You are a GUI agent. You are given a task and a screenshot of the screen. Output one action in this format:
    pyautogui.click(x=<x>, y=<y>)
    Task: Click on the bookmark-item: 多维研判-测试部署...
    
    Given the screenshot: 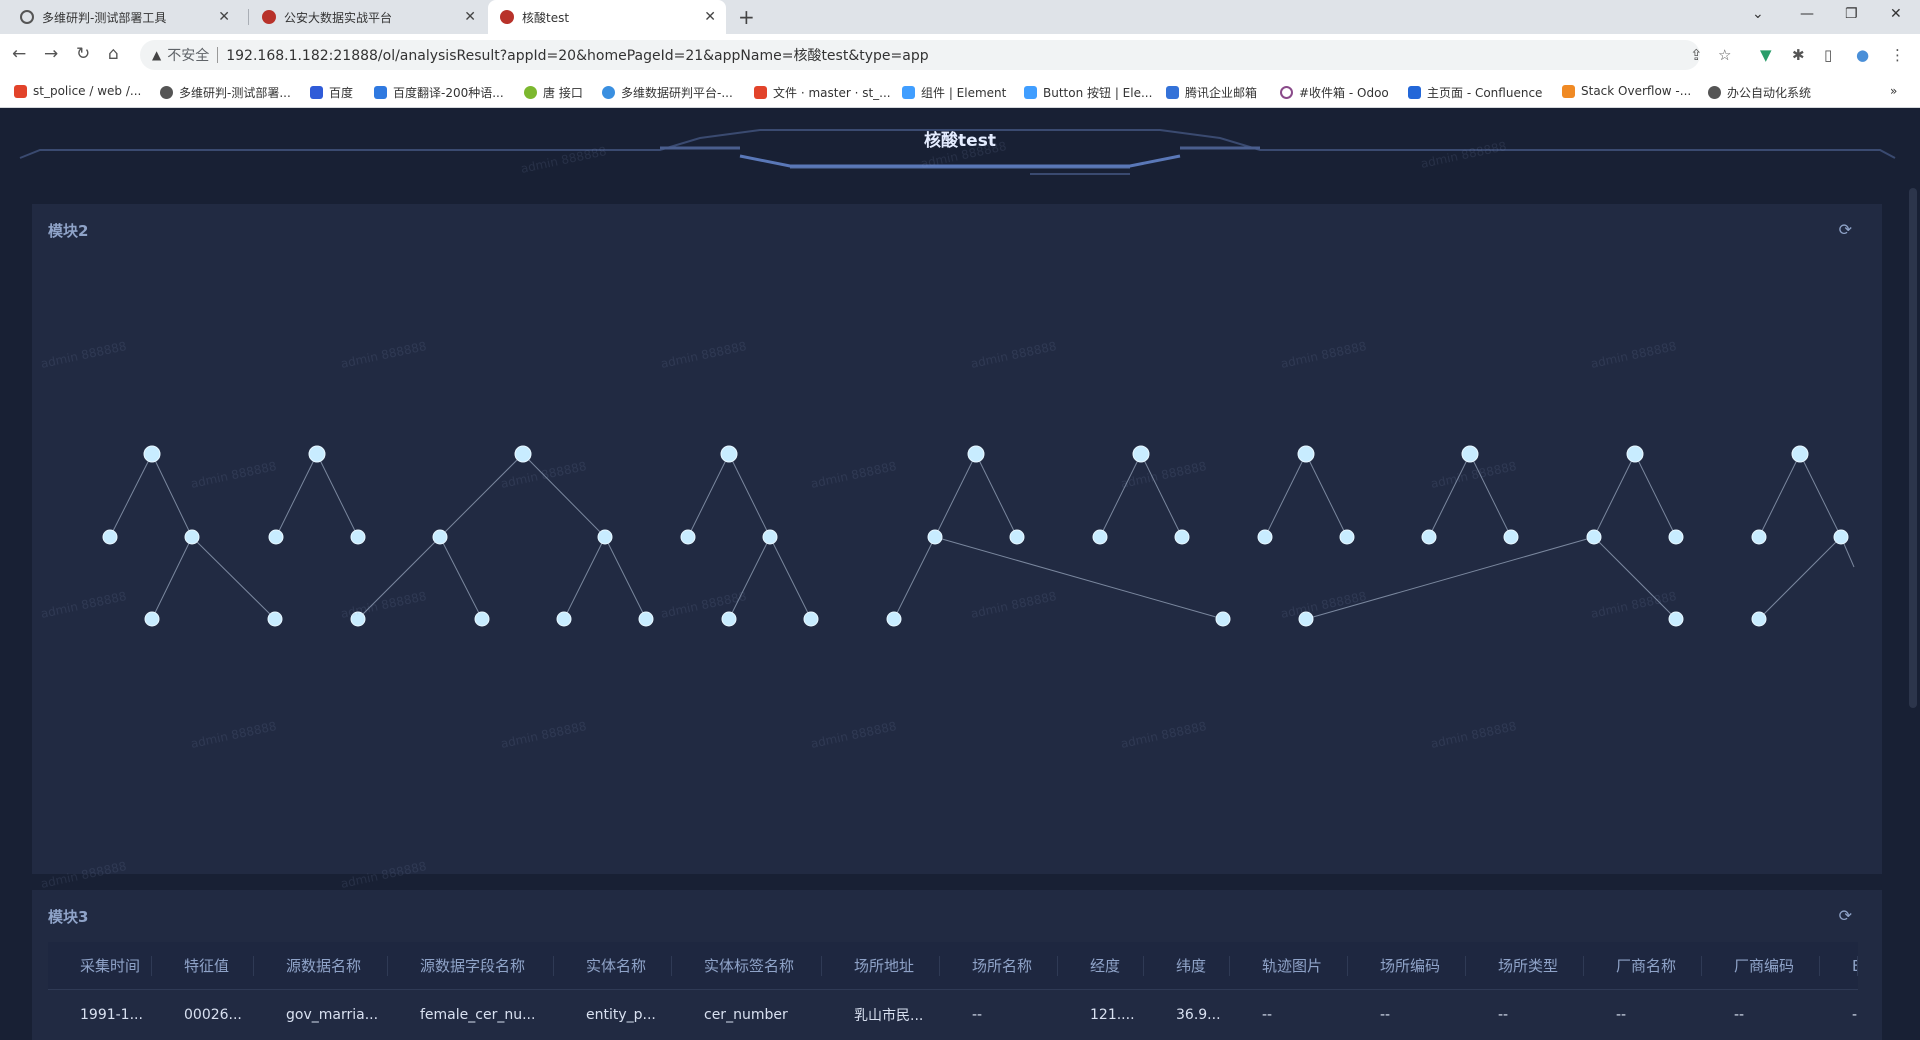 What is the action you would take?
    pyautogui.click(x=225, y=92)
    